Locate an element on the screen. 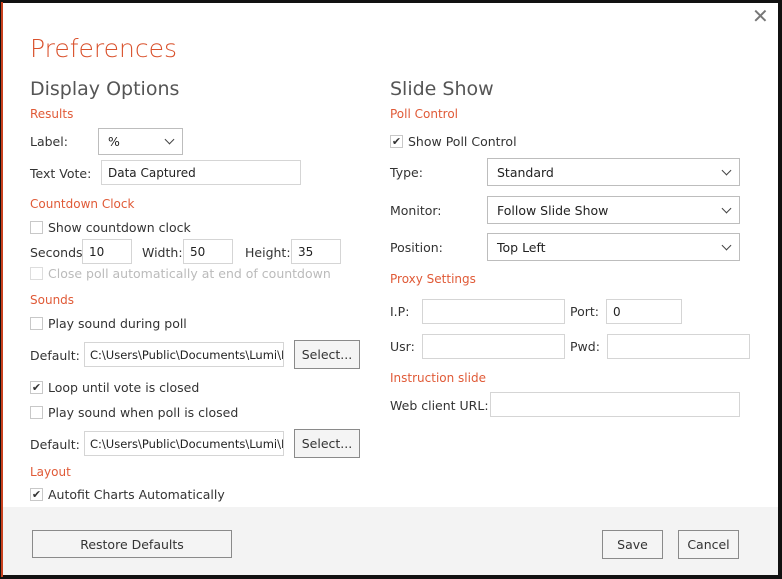  autofit-label: Autofit Charts Automatically is located at coordinates (136, 494).